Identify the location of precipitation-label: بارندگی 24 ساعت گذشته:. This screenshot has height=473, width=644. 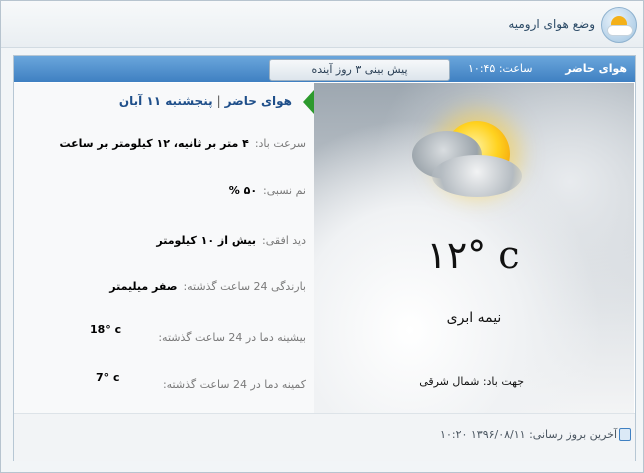
(244, 286).